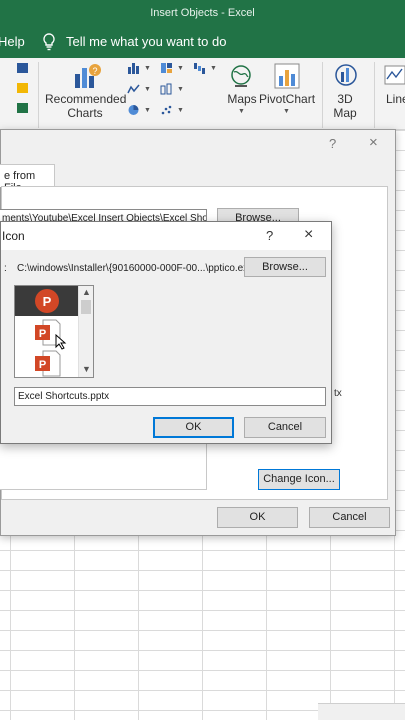 Image resolution: width=405 pixels, height=720 pixels. I want to click on icon-option-selected: P, so click(47, 301).